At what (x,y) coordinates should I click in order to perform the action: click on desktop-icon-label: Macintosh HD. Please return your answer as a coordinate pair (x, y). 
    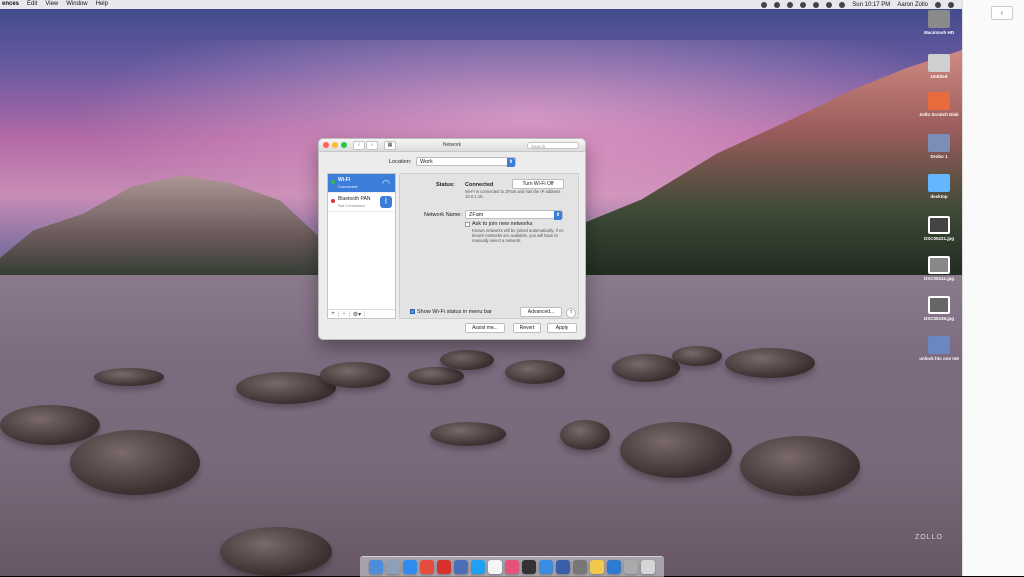
    Looking at the image, I should click on (938, 32).